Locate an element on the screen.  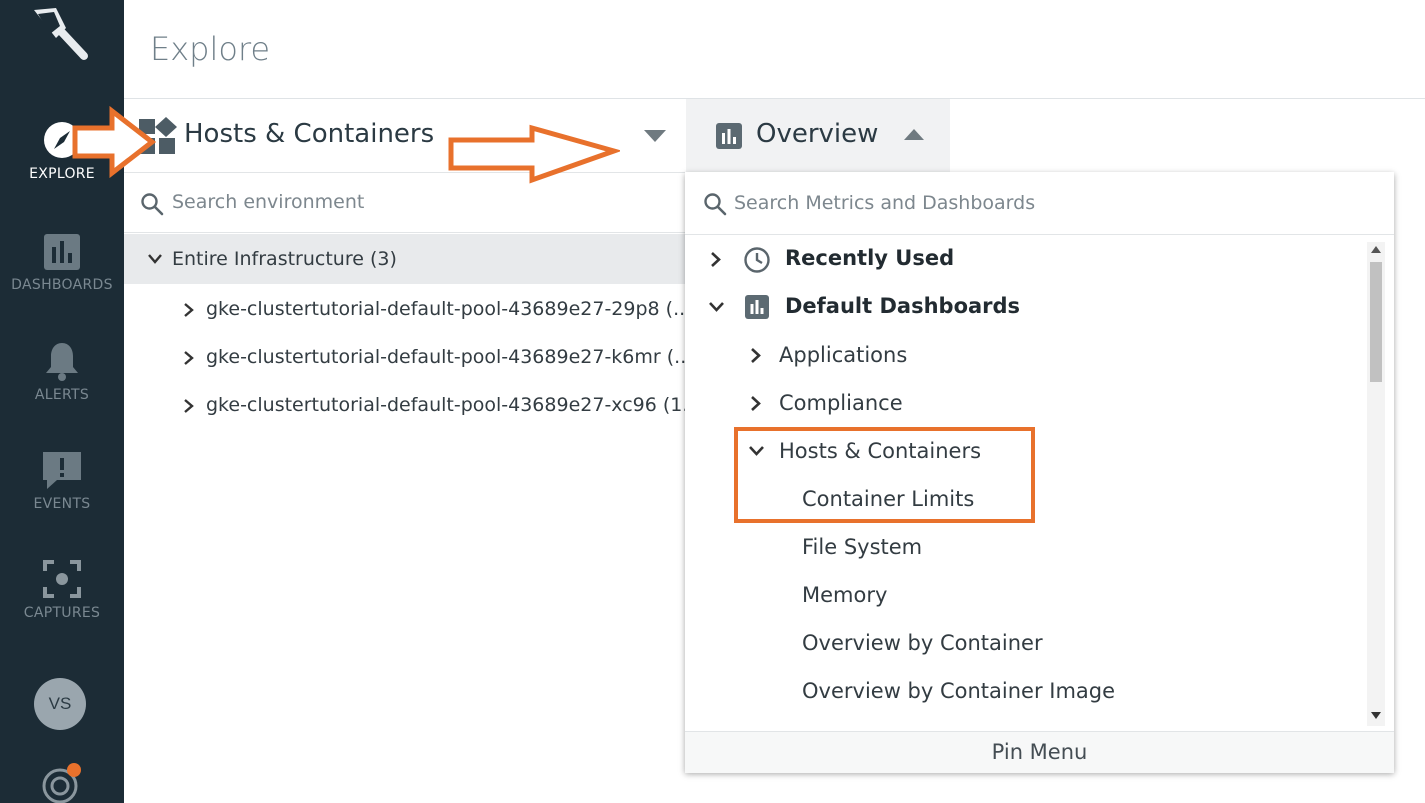
overview-title: Overview is located at coordinates (817, 134).